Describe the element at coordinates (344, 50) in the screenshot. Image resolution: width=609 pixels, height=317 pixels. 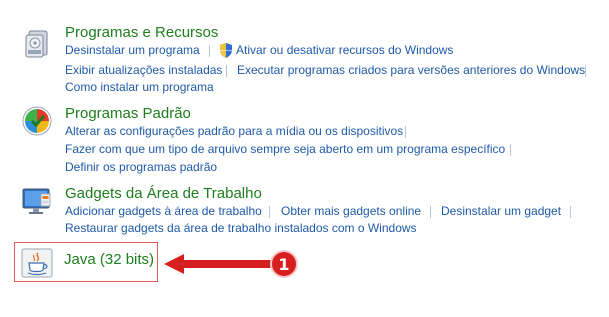
I see `turn-windows-features-link: Ativar ou desativar recursos do Windows` at that location.